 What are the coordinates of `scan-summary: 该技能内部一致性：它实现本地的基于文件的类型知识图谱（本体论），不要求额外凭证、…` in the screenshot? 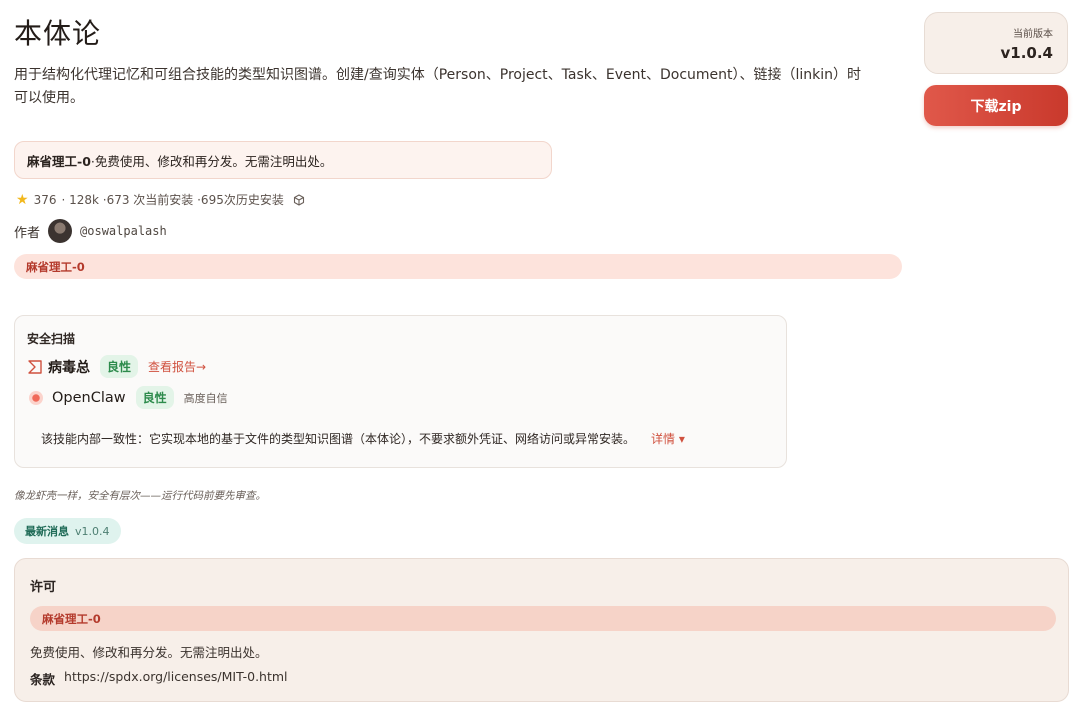 It's located at (363, 438).